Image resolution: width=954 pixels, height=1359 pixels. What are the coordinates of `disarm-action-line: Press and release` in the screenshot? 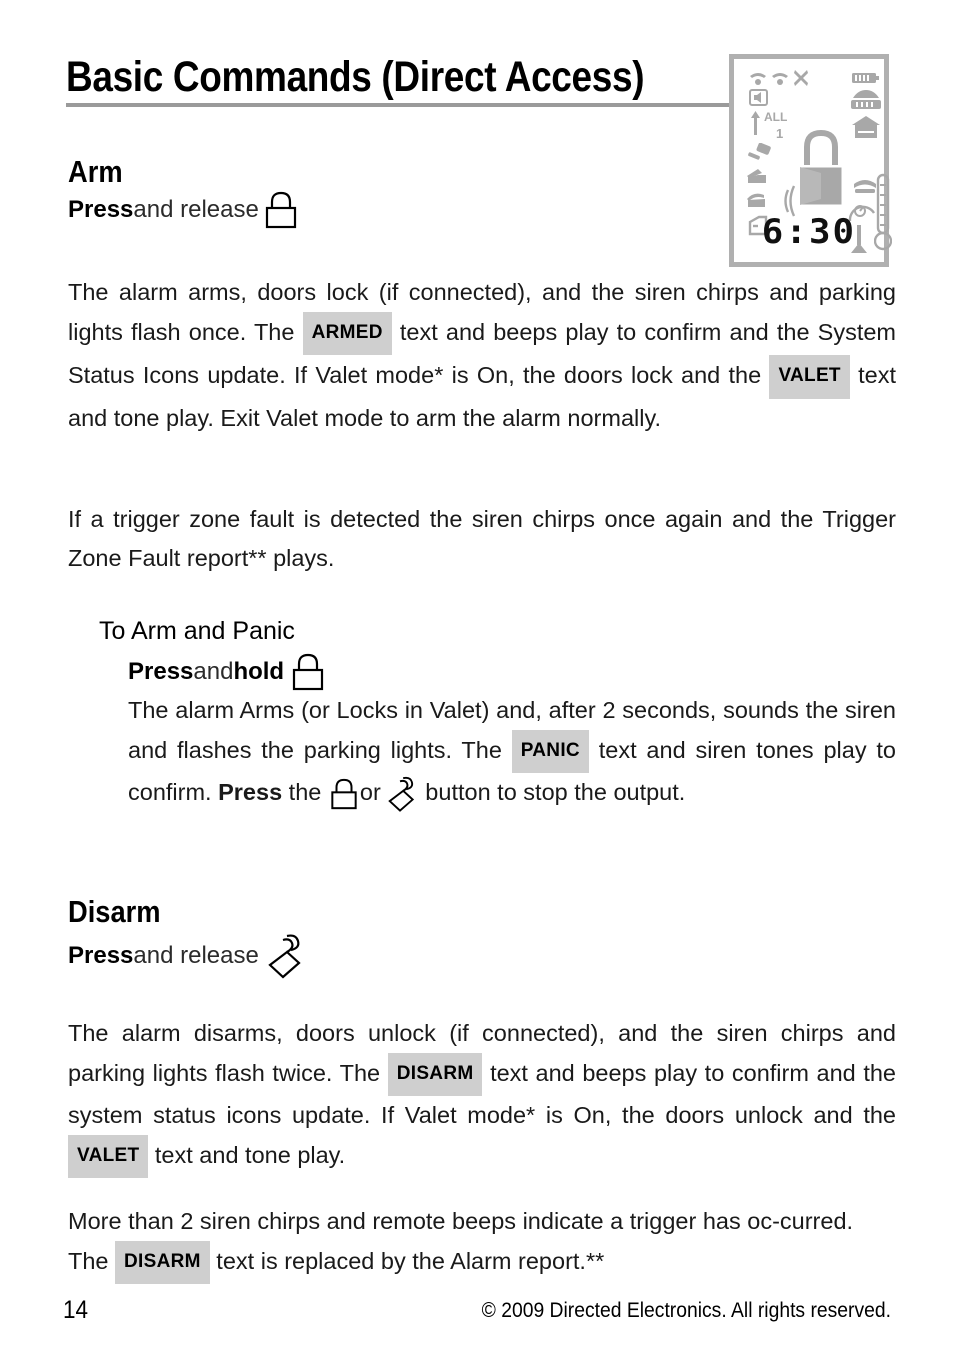 It's located at (185, 956).